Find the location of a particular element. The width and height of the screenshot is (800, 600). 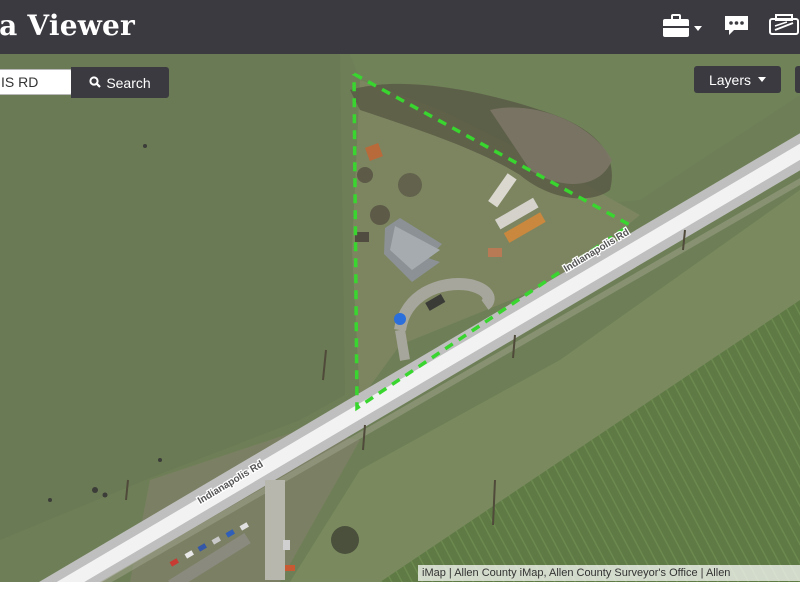

search-input is located at coordinates (36, 82).